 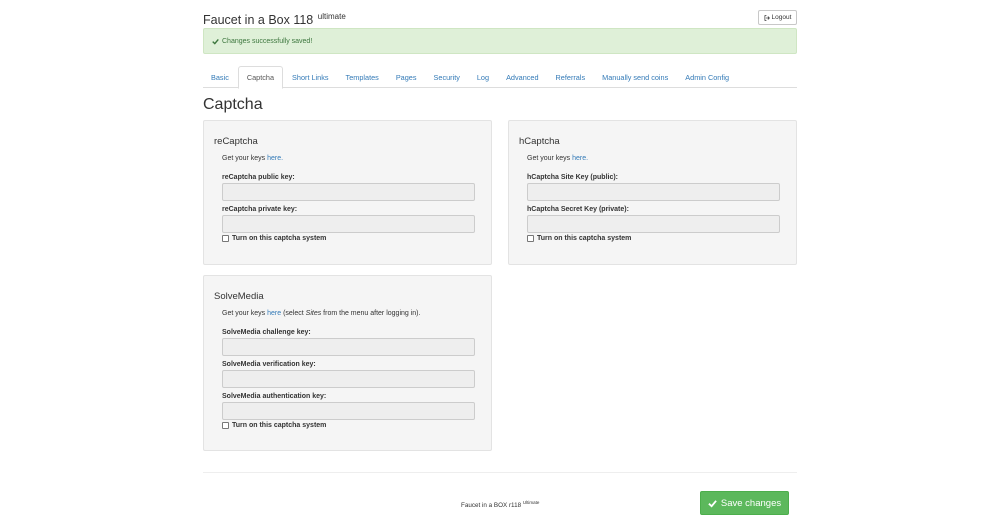 What do you see at coordinates (447, 77) in the screenshot?
I see `tab-security: Security` at bounding box center [447, 77].